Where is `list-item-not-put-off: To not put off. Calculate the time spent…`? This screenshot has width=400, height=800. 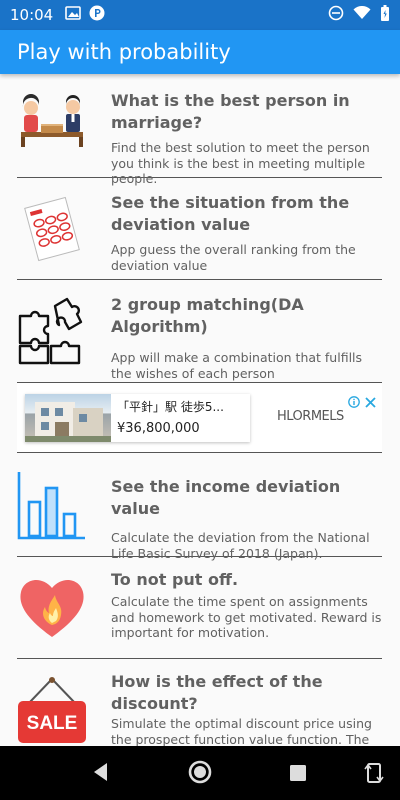
list-item-not-put-off: To not put off. Calculate the time spent… is located at coordinates (199, 608).